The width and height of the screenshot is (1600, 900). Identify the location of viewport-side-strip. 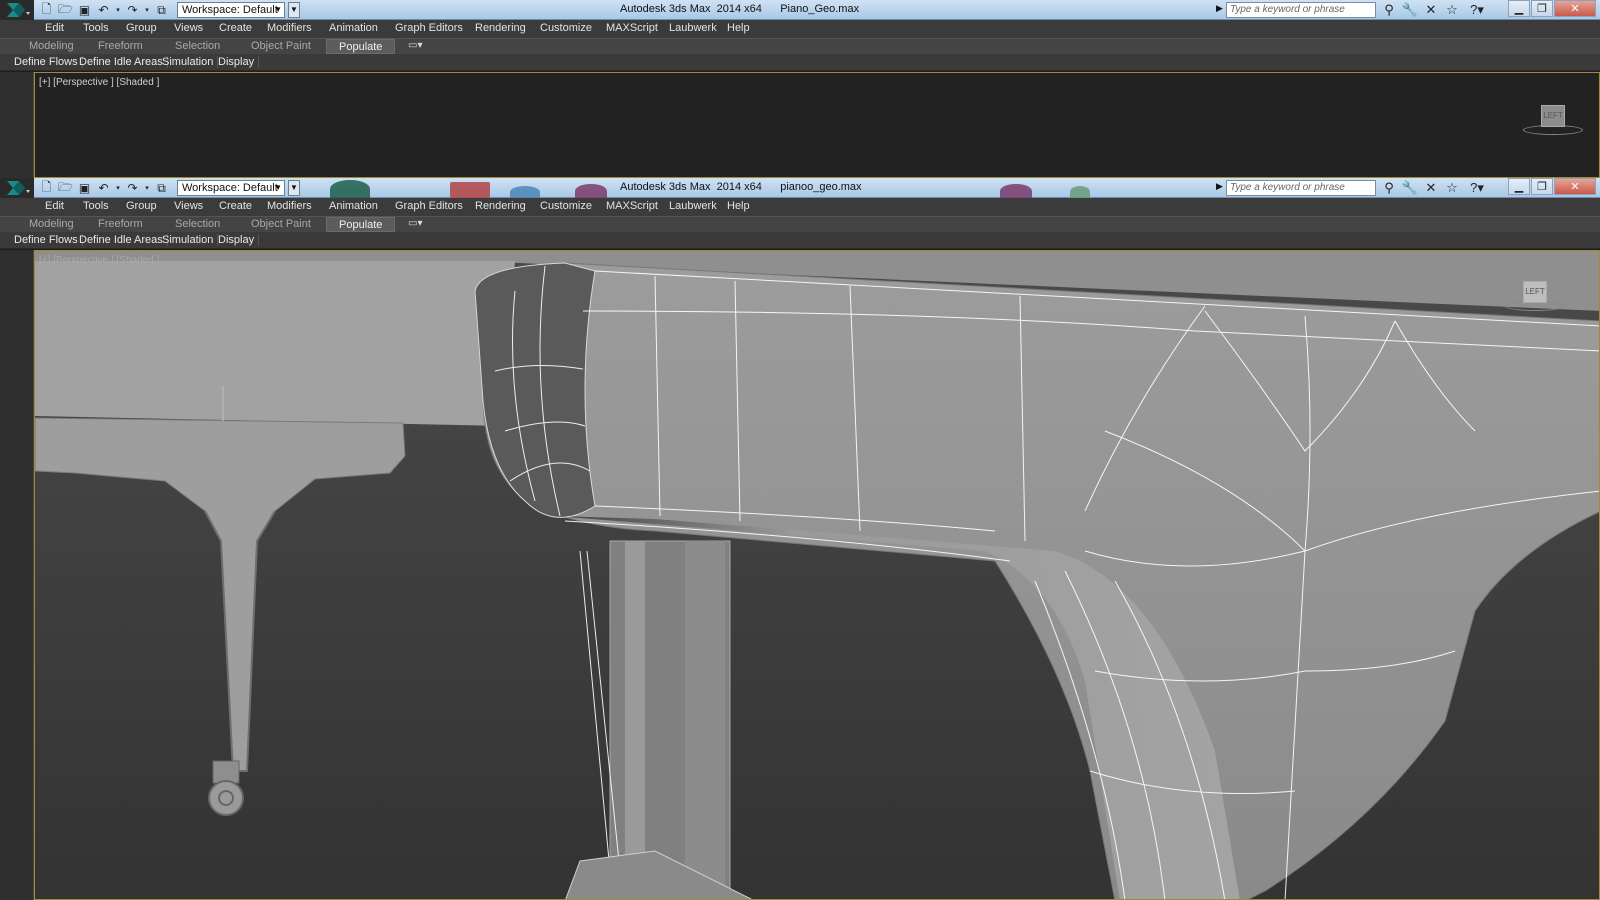
(17, 125).